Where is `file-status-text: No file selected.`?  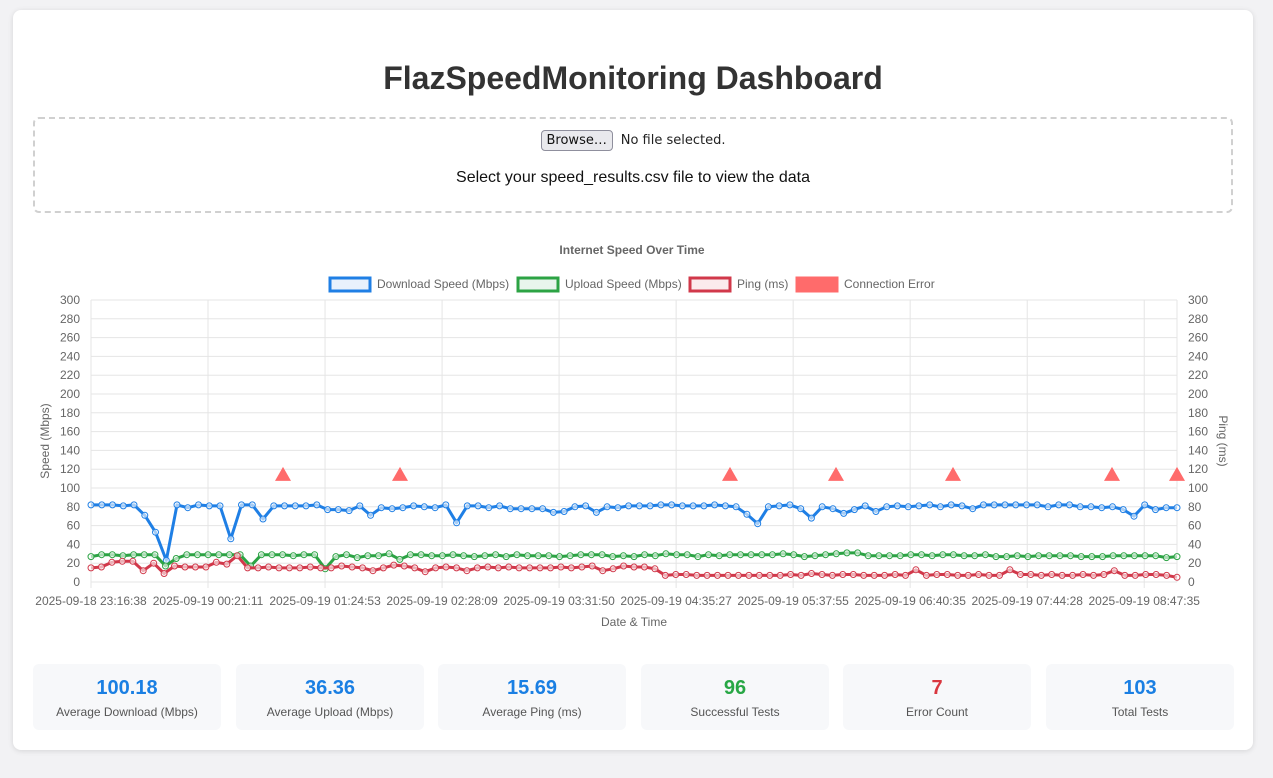 file-status-text: No file selected. is located at coordinates (673, 140).